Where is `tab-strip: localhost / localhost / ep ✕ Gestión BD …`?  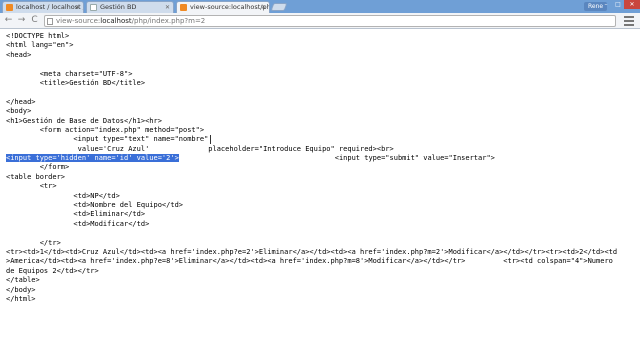
tab-strip: localhost / localhost / ep ✕ Gestión BD … is located at coordinates (320, 6).